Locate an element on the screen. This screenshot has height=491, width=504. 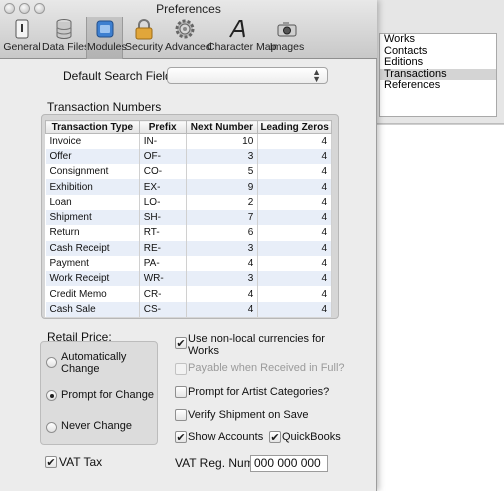
cell-type: Cash Receipt is located at coordinates (92, 248).